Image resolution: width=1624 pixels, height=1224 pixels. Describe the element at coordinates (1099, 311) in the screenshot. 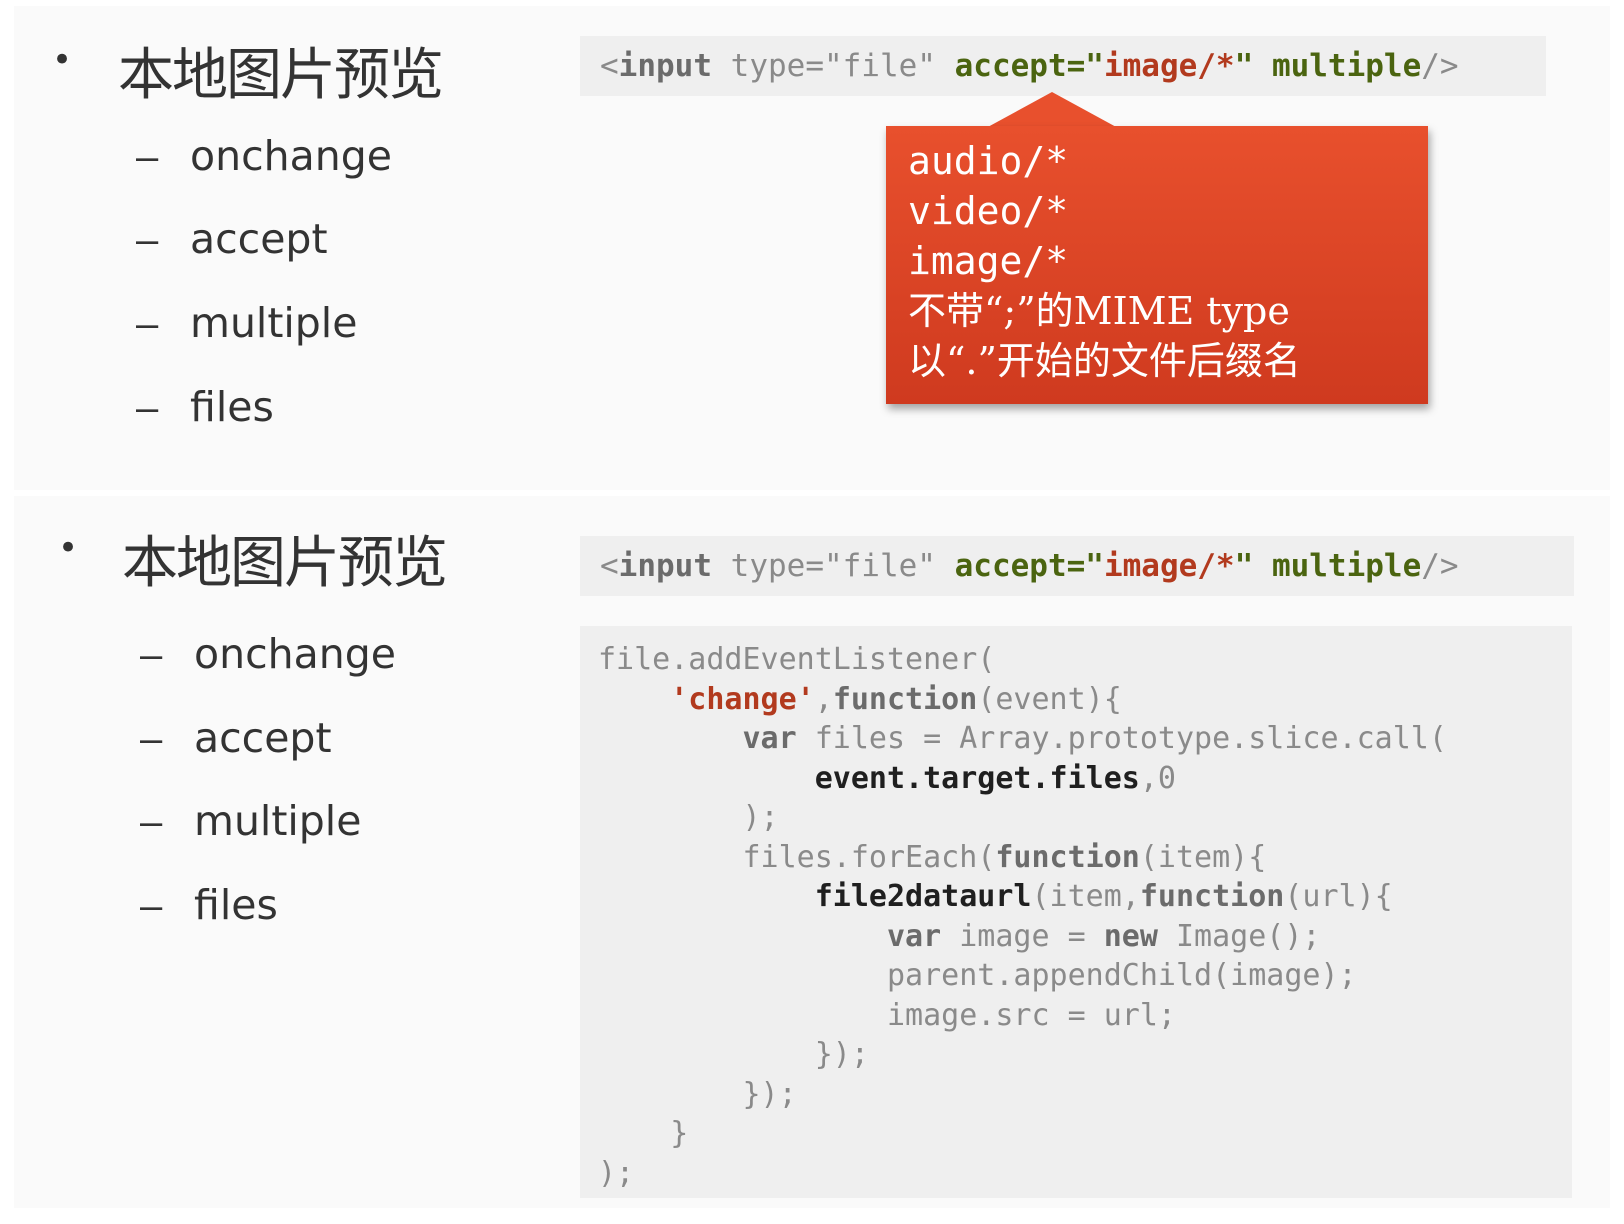

I see `callout-line-mime: 不带“;”的MIME type` at that location.